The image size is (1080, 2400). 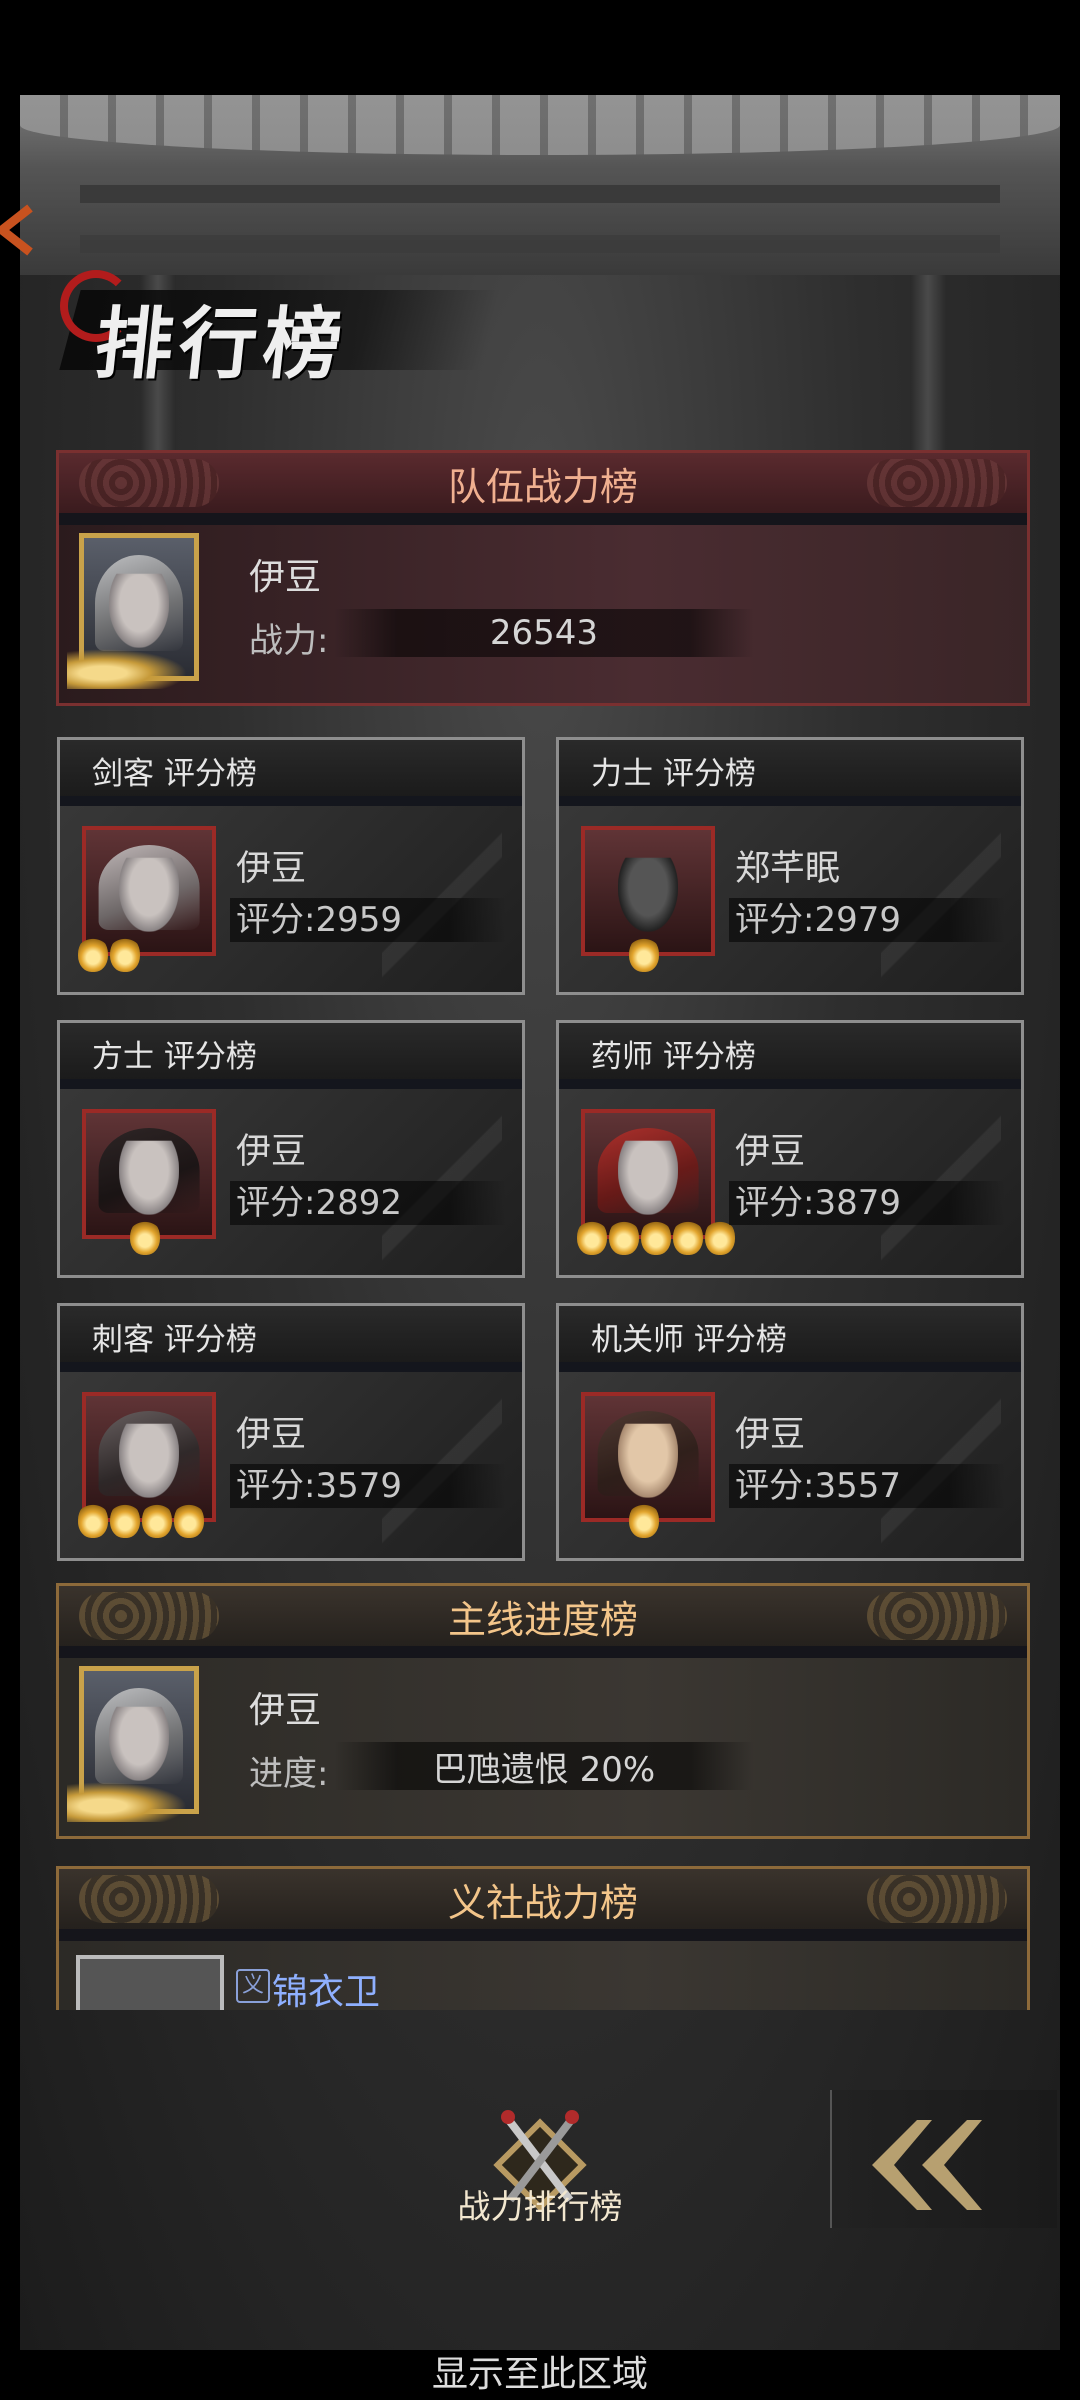 What do you see at coordinates (542, 486) in the screenshot?
I see `team-power-title: 队伍战力榜` at bounding box center [542, 486].